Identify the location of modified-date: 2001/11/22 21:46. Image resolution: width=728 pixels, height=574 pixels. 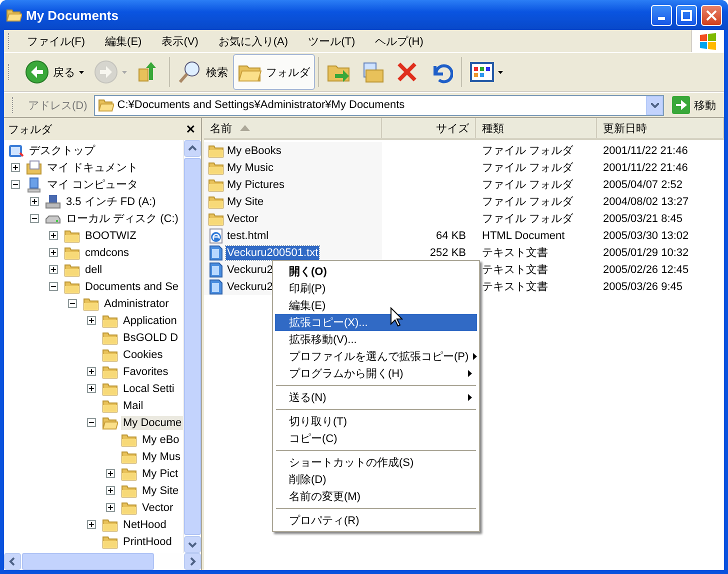
(645, 168).